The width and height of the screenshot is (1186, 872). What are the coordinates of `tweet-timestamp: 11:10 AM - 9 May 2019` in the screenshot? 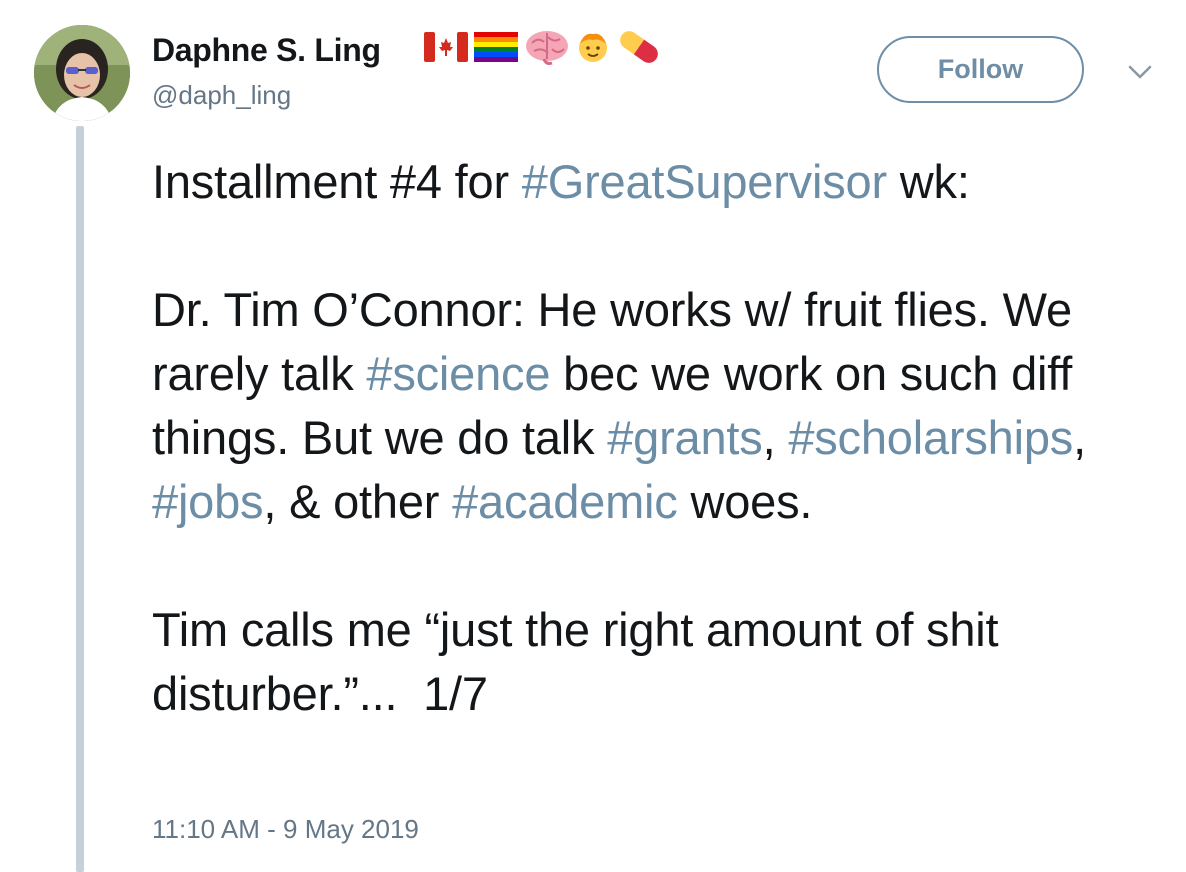 It's located at (285, 829).